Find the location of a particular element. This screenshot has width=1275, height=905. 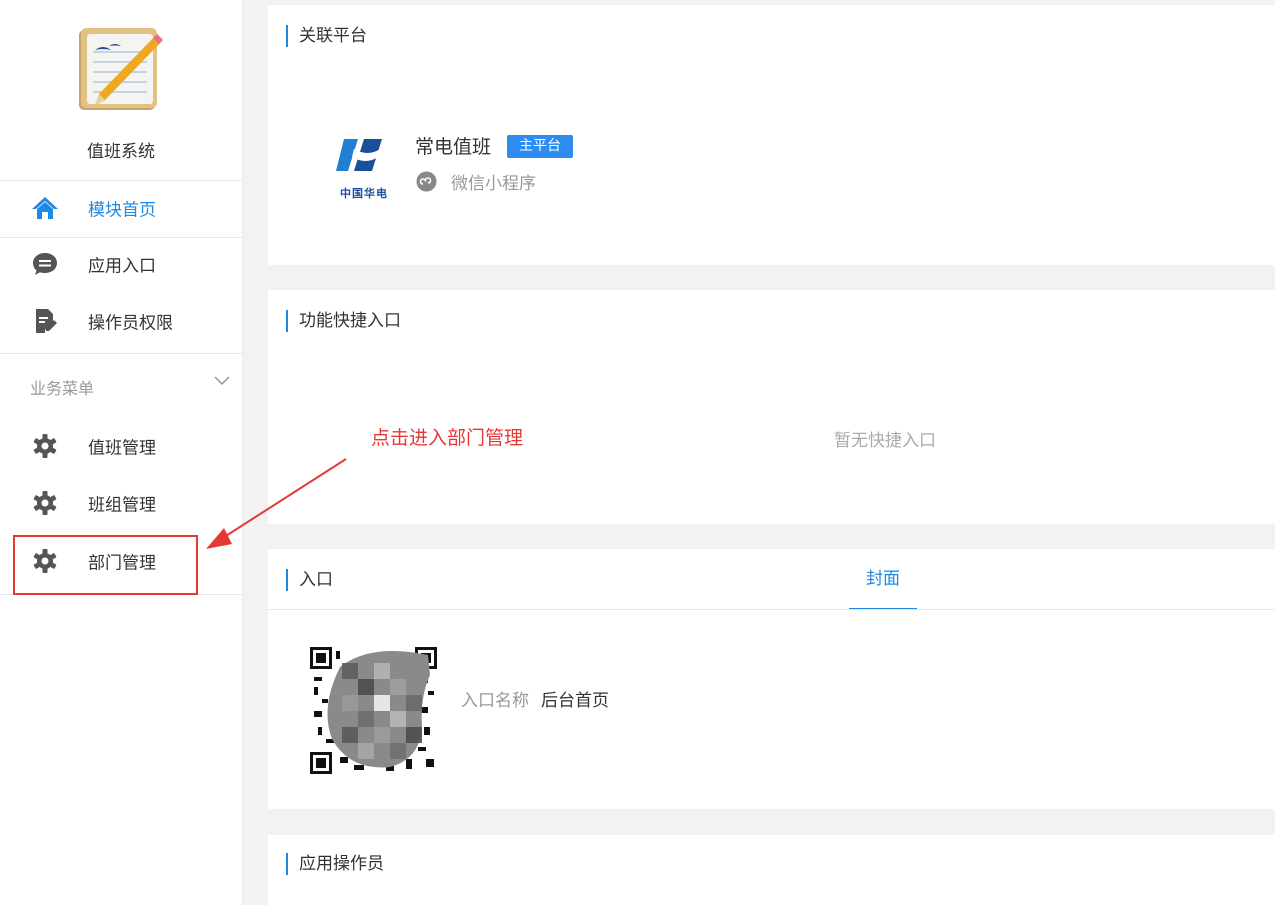

chat-bubble-icon is located at coordinates (45, 264).